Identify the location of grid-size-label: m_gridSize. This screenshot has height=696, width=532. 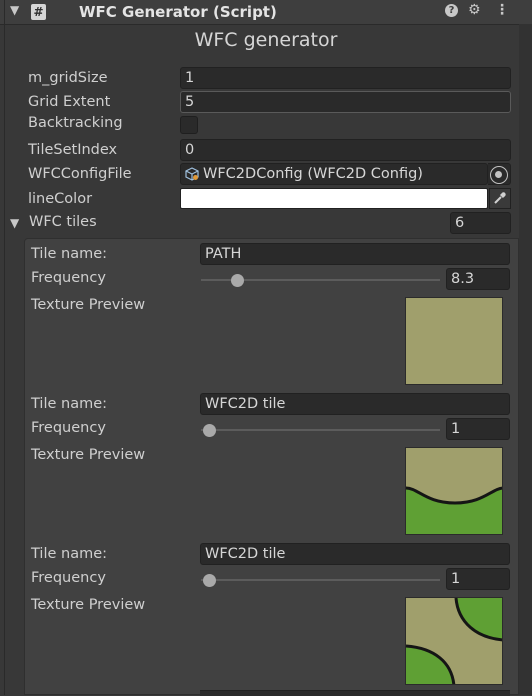
(68, 78).